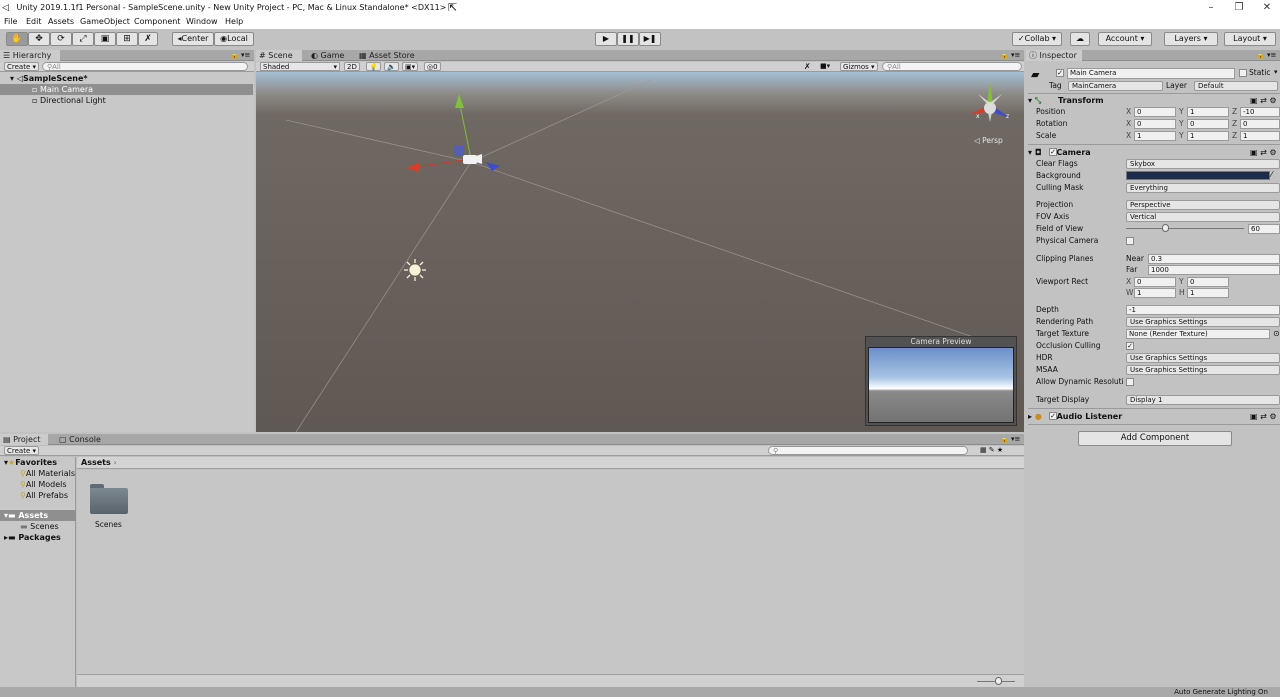 The width and height of the screenshot is (1280, 697). I want to click on audio-listener-header: ▸ ● ✓ Audio Listener ▣ ⇄ ⚙, so click(1154, 416).